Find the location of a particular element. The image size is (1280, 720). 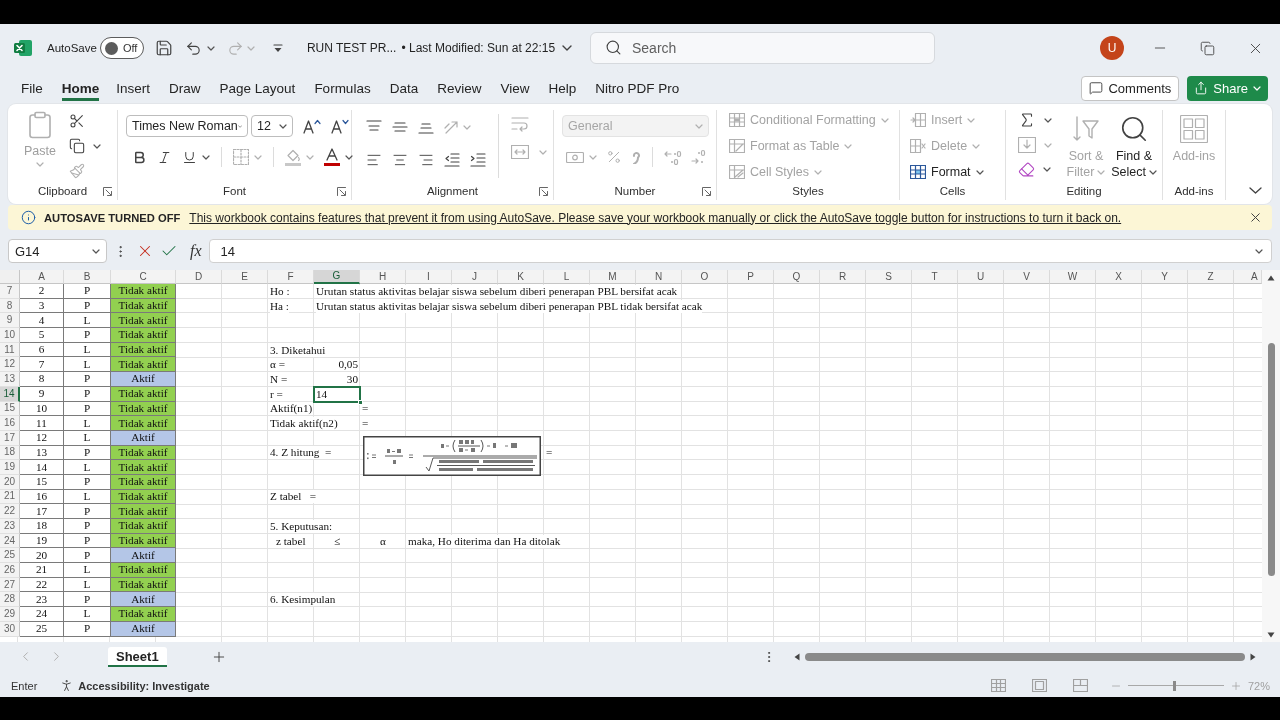

normal-view-icon is located at coordinates (998, 685).